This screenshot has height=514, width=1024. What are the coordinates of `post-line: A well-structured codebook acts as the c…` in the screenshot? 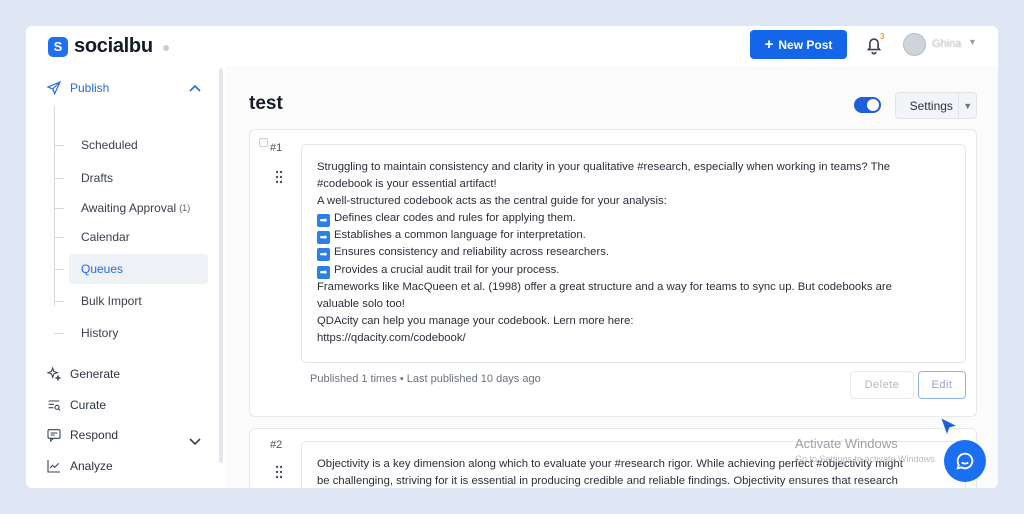 It's located at (492, 201).